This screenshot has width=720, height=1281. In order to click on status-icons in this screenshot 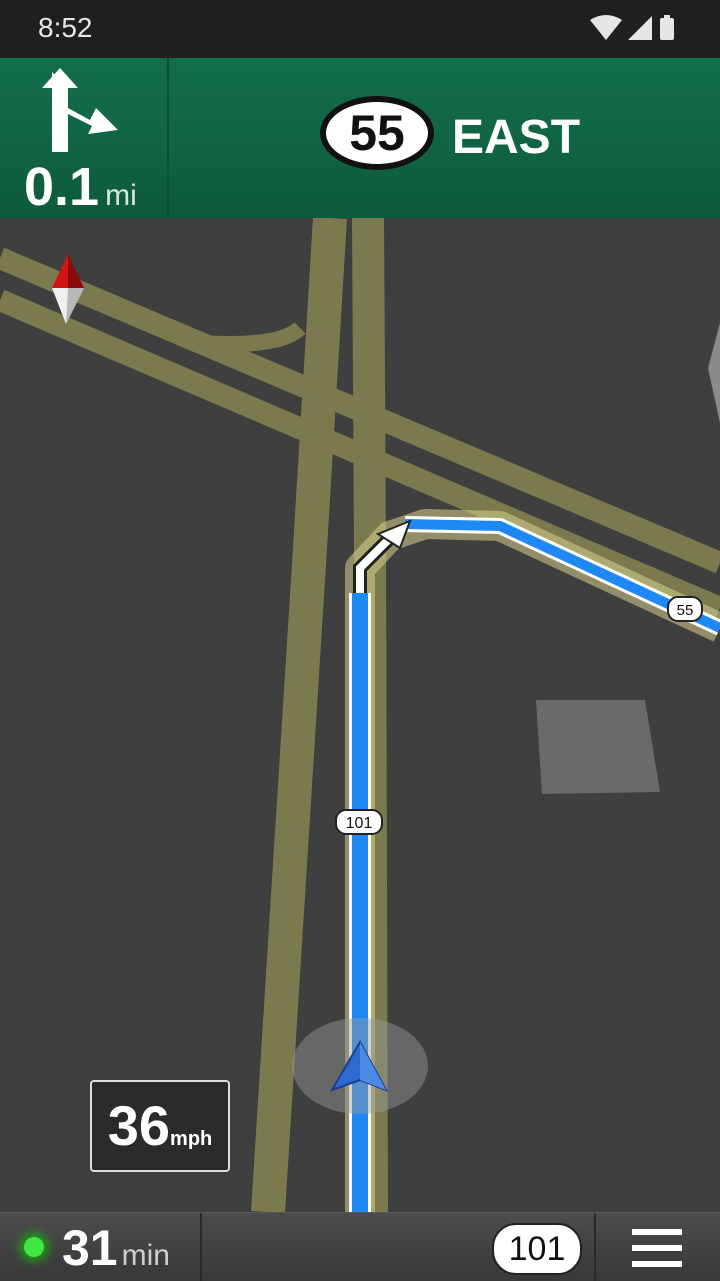, I will do `click(632, 27)`.